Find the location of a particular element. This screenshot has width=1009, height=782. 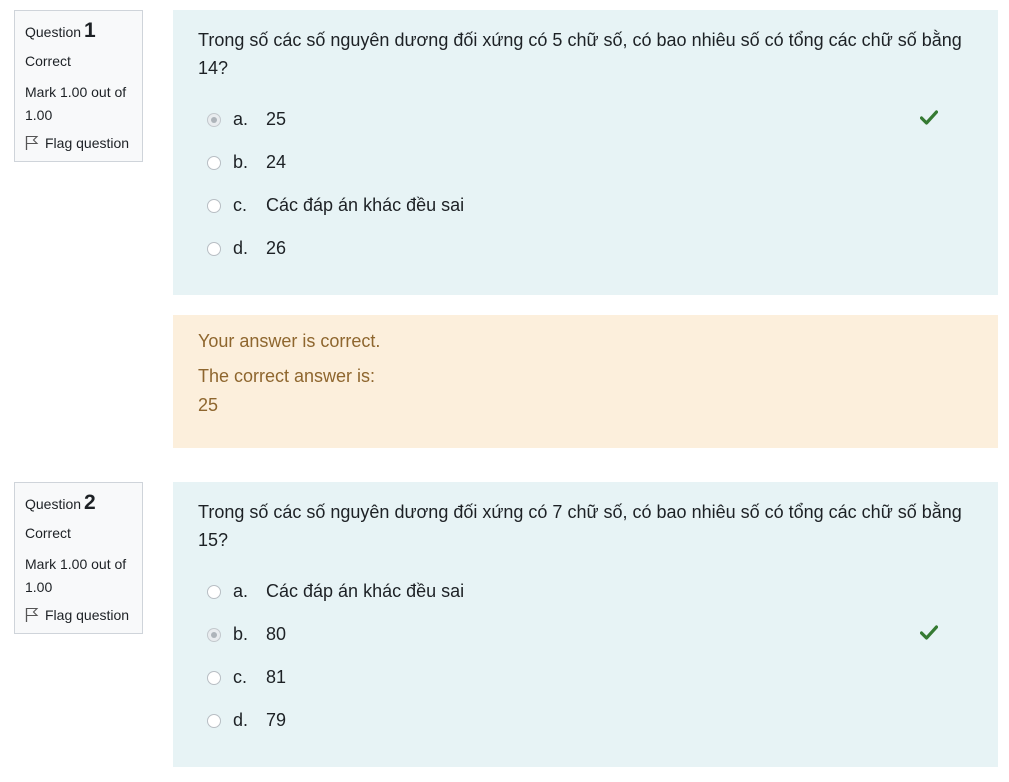

answer-option-d: d. 79 is located at coordinates (585, 720).